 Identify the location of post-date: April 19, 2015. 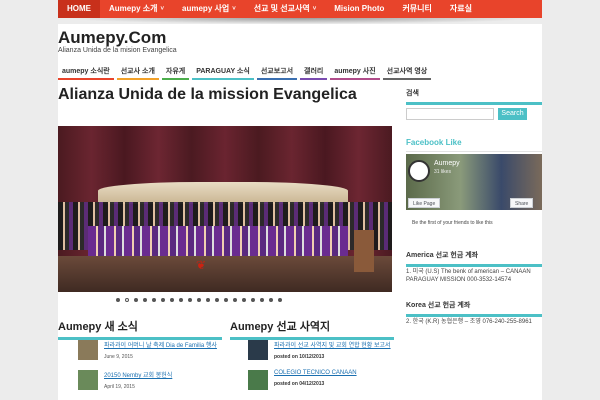
(119, 387).